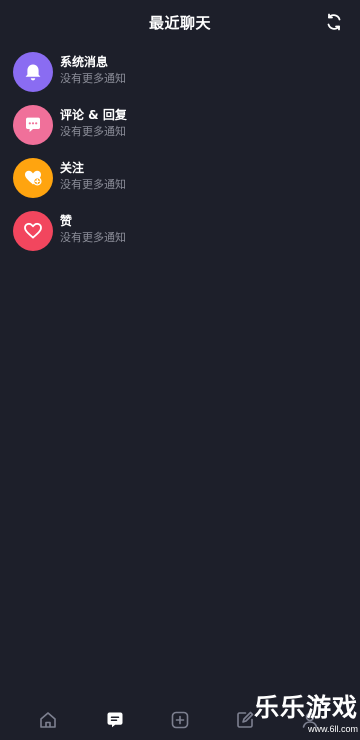 This screenshot has width=360, height=740. I want to click on follow-heart-icon, so click(33, 178).